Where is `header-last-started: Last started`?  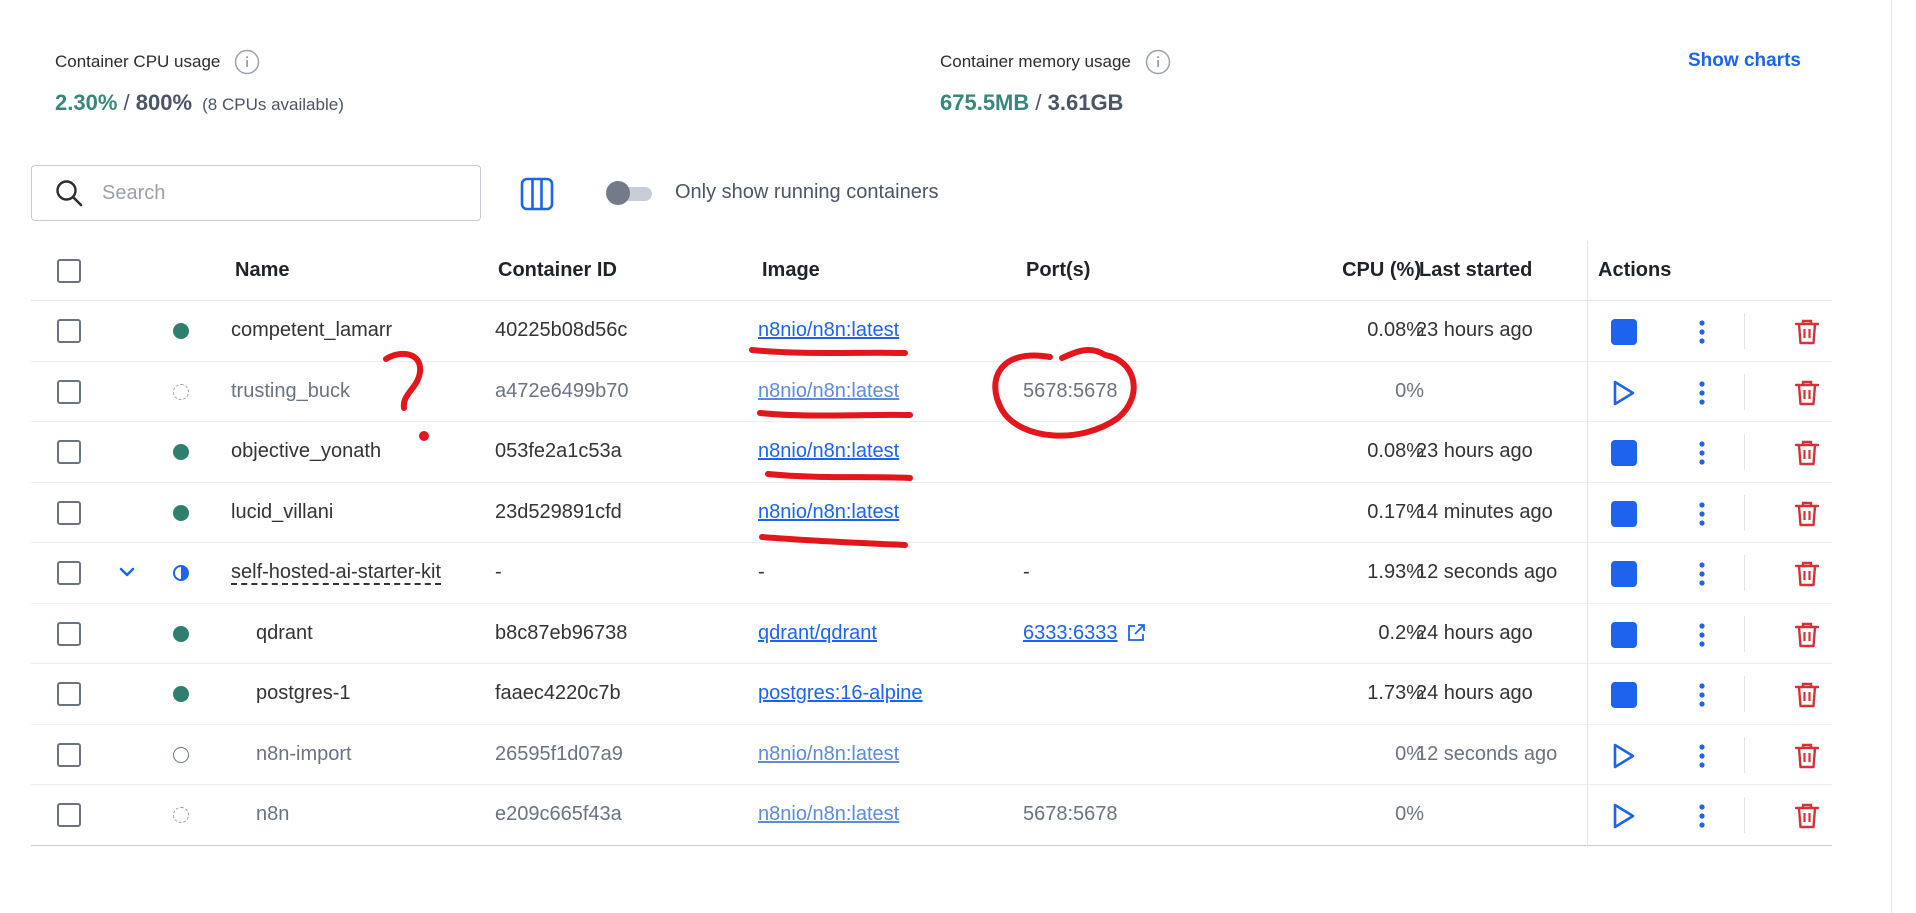 header-last-started: Last started is located at coordinates (1475, 270).